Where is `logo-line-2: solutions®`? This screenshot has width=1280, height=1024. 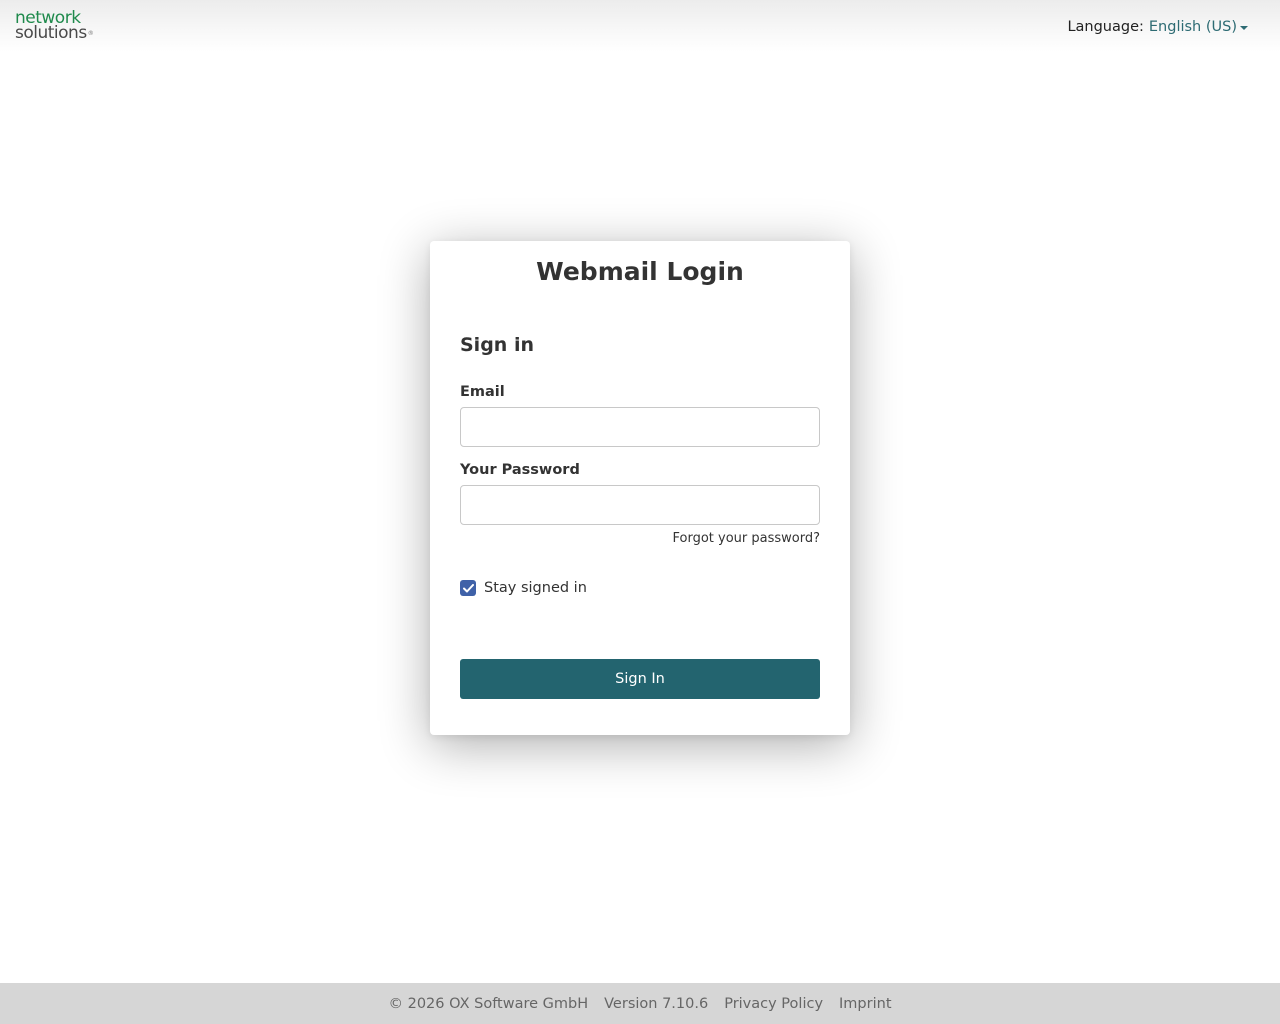
logo-line-2: solutions® is located at coordinates (54, 33).